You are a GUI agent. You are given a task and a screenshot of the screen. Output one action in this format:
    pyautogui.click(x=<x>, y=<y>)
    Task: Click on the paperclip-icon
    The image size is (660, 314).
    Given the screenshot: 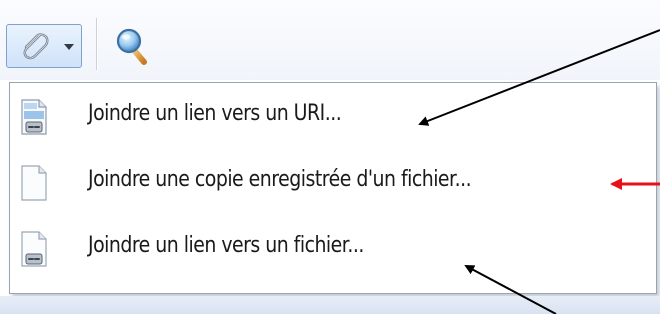 What is the action you would take?
    pyautogui.click(x=36, y=46)
    